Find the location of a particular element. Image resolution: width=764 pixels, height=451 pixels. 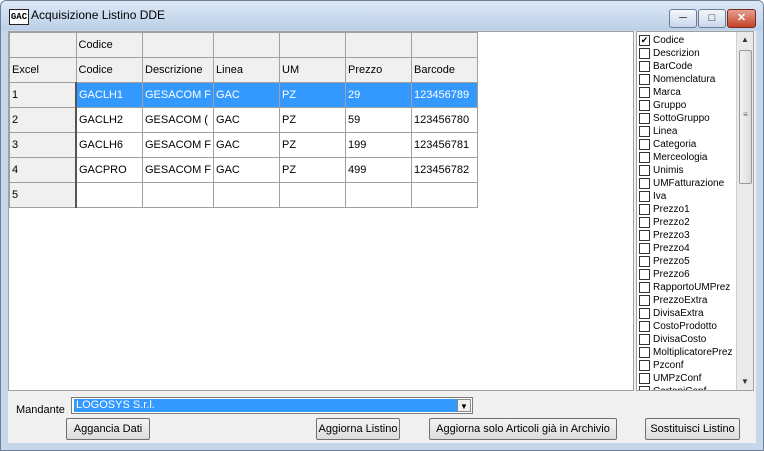

field-list-item: Pzconf is located at coordinates (689, 365).